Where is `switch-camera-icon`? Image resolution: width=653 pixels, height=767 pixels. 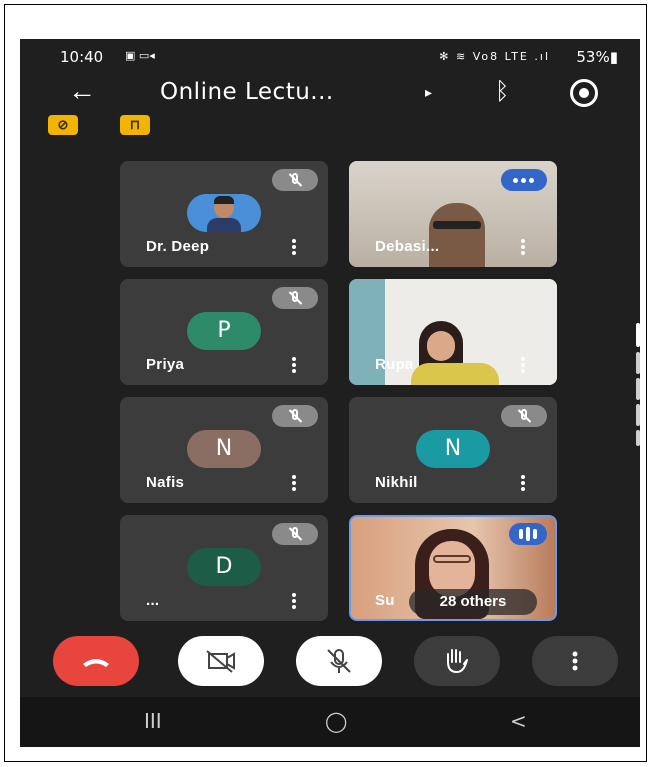
switch-camera-icon is located at coordinates (584, 93).